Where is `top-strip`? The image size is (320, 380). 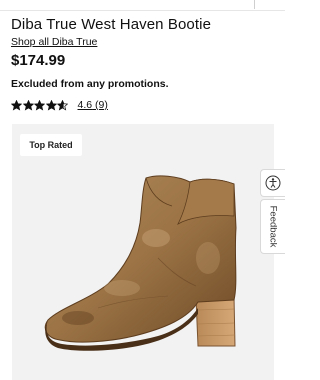
top-strip is located at coordinates (142, 6).